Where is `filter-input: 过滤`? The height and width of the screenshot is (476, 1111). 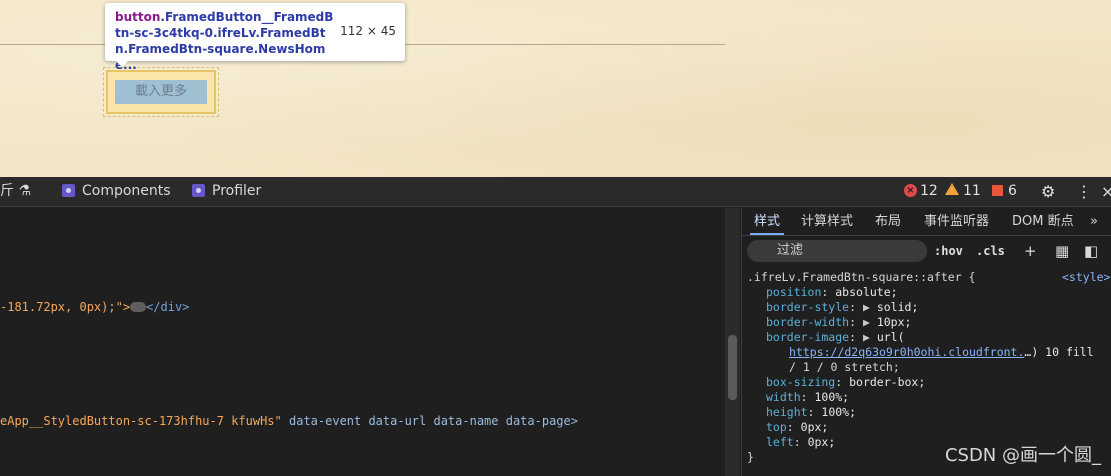
filter-input: 过滤 is located at coordinates (837, 251).